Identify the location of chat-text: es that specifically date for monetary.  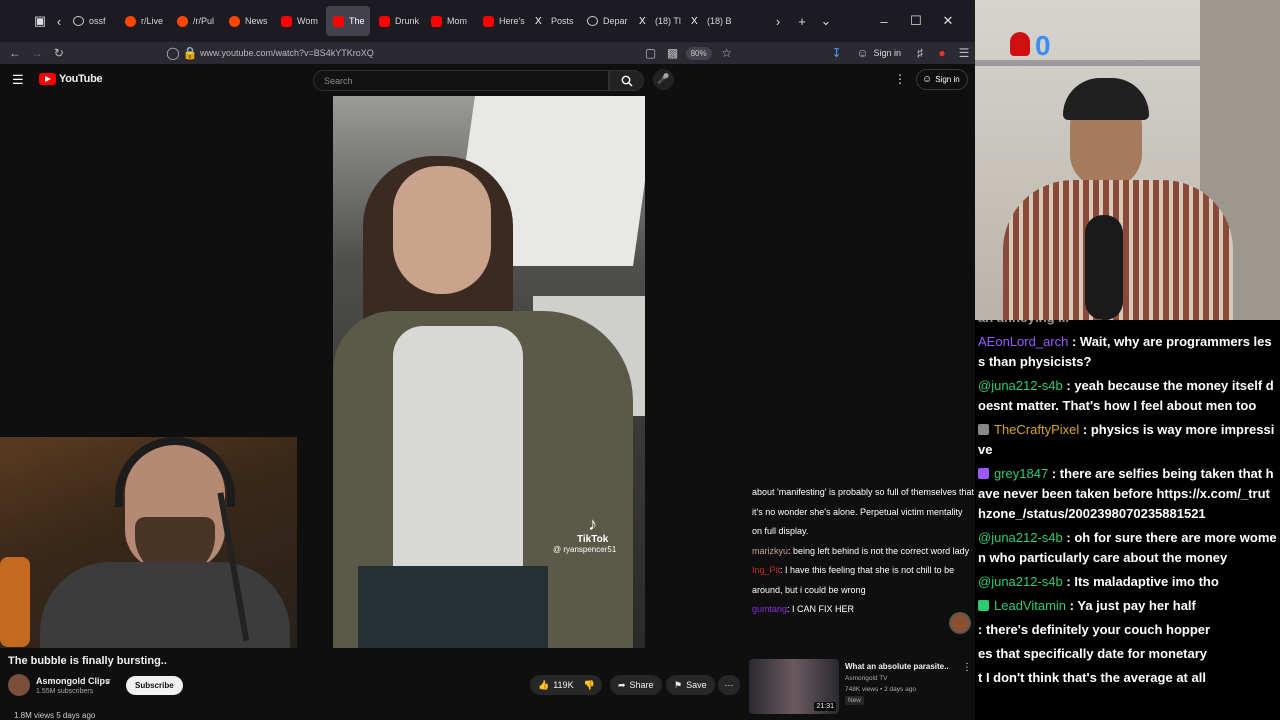
(1093, 653).